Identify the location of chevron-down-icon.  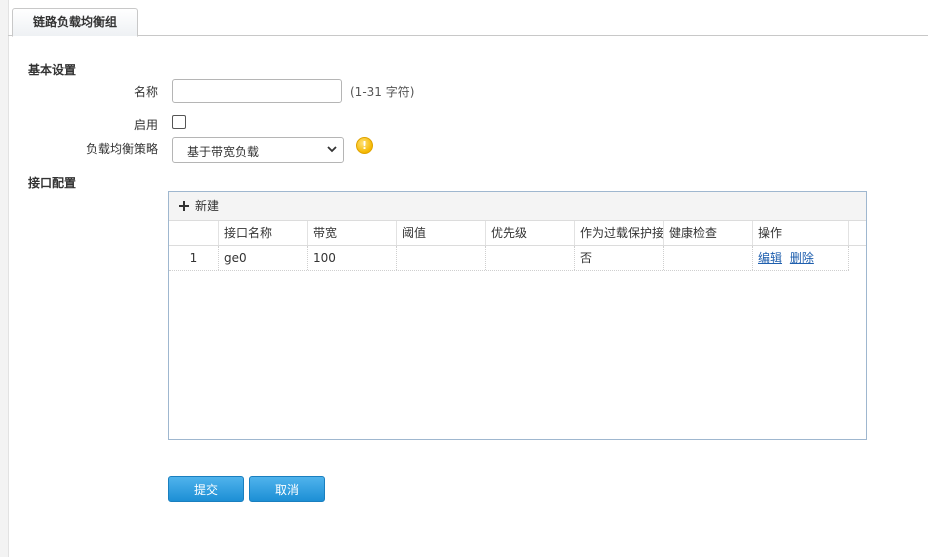
(332, 149).